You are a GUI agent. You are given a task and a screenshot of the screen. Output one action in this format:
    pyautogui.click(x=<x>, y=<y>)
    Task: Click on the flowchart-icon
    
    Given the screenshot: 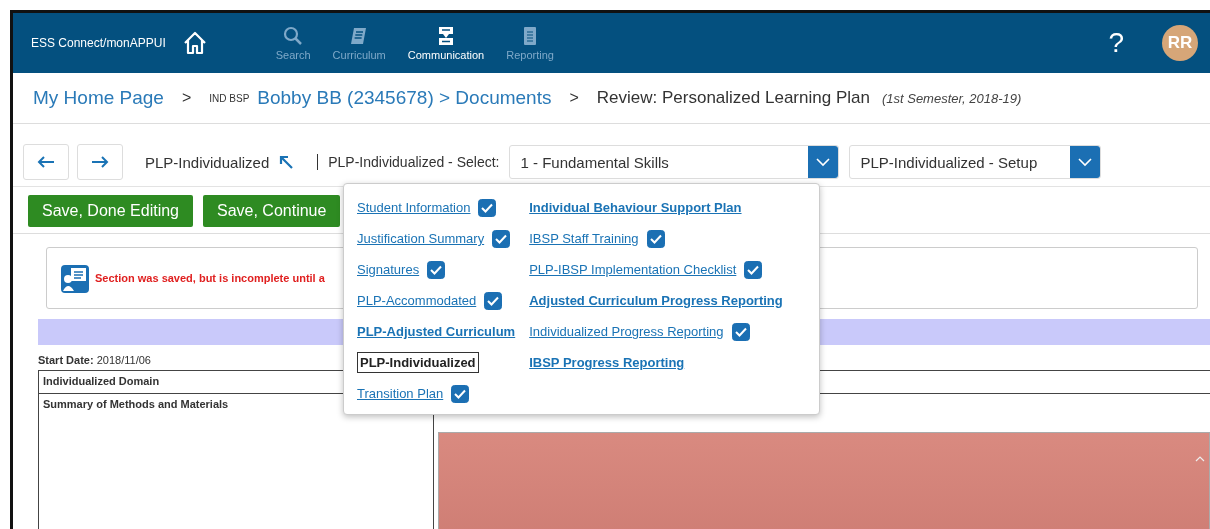 What is the action you would take?
    pyautogui.click(x=446, y=35)
    